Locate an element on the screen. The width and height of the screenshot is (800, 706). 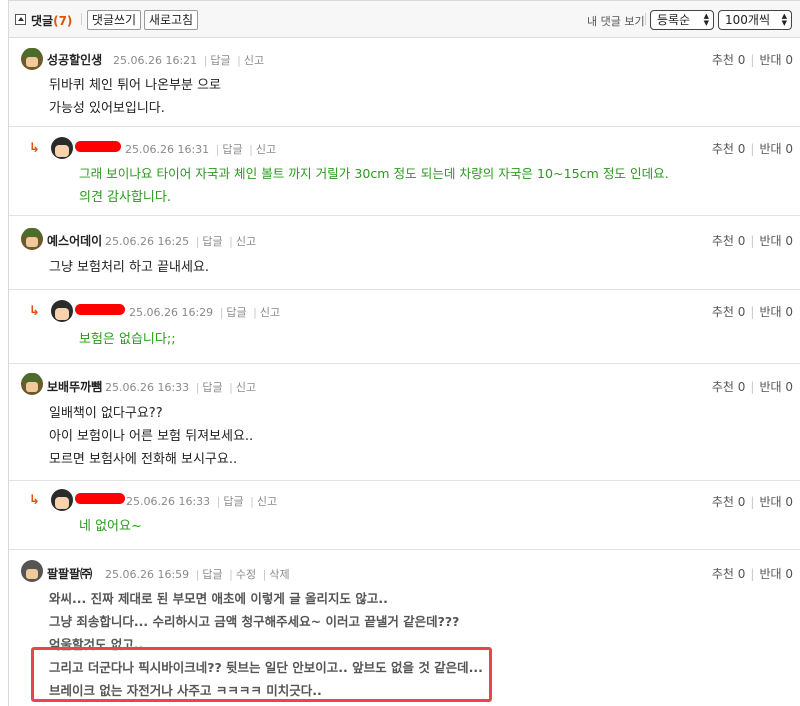
comment-count: (7) is located at coordinates (63, 21).